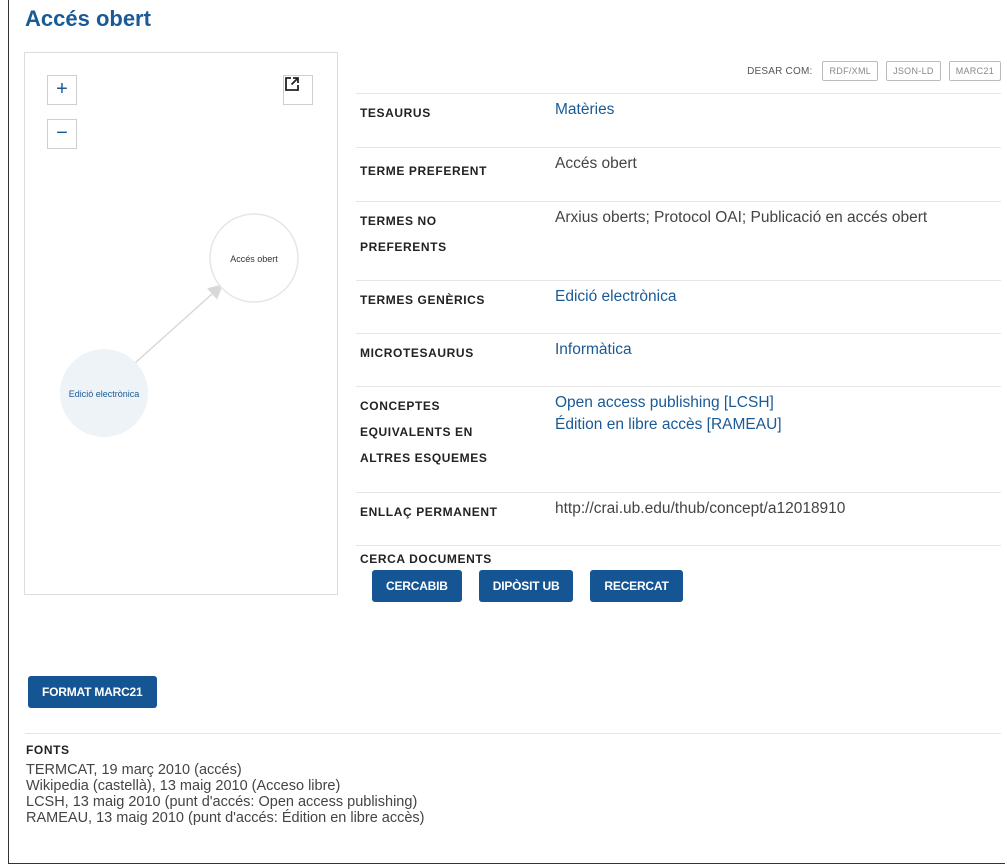 The width and height of the screenshot is (1007, 866). I want to click on prop-label: TESAURUS, so click(453, 120).